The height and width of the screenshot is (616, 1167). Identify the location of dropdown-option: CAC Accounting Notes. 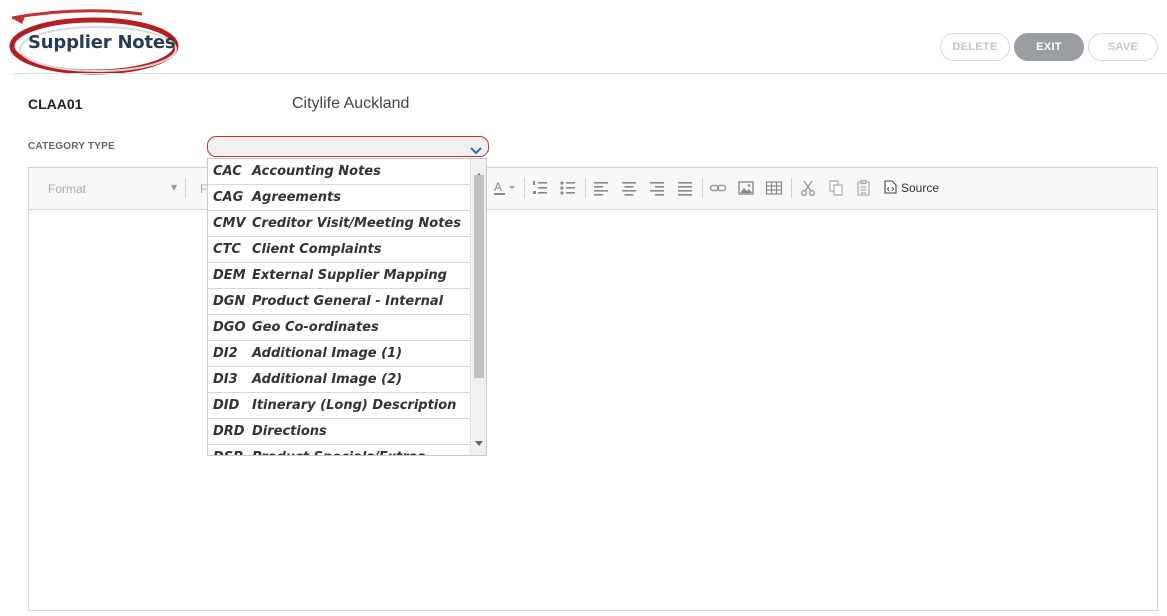
(339, 172).